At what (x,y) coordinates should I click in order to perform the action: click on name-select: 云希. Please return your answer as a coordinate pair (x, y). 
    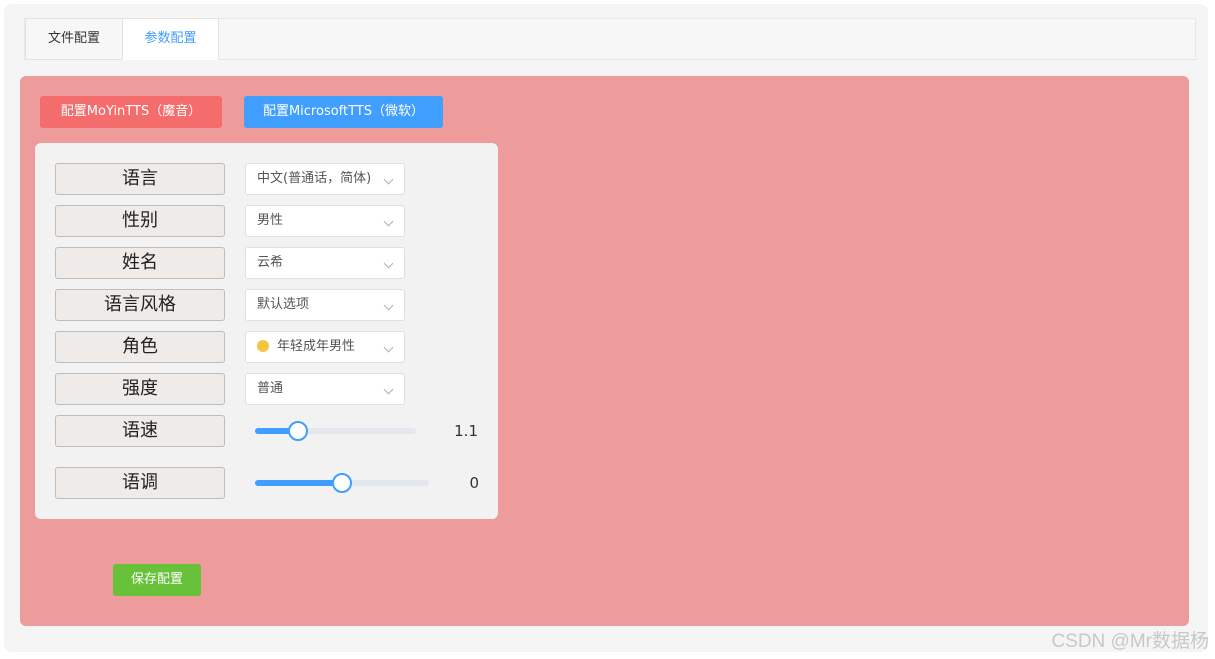
    Looking at the image, I should click on (325, 263).